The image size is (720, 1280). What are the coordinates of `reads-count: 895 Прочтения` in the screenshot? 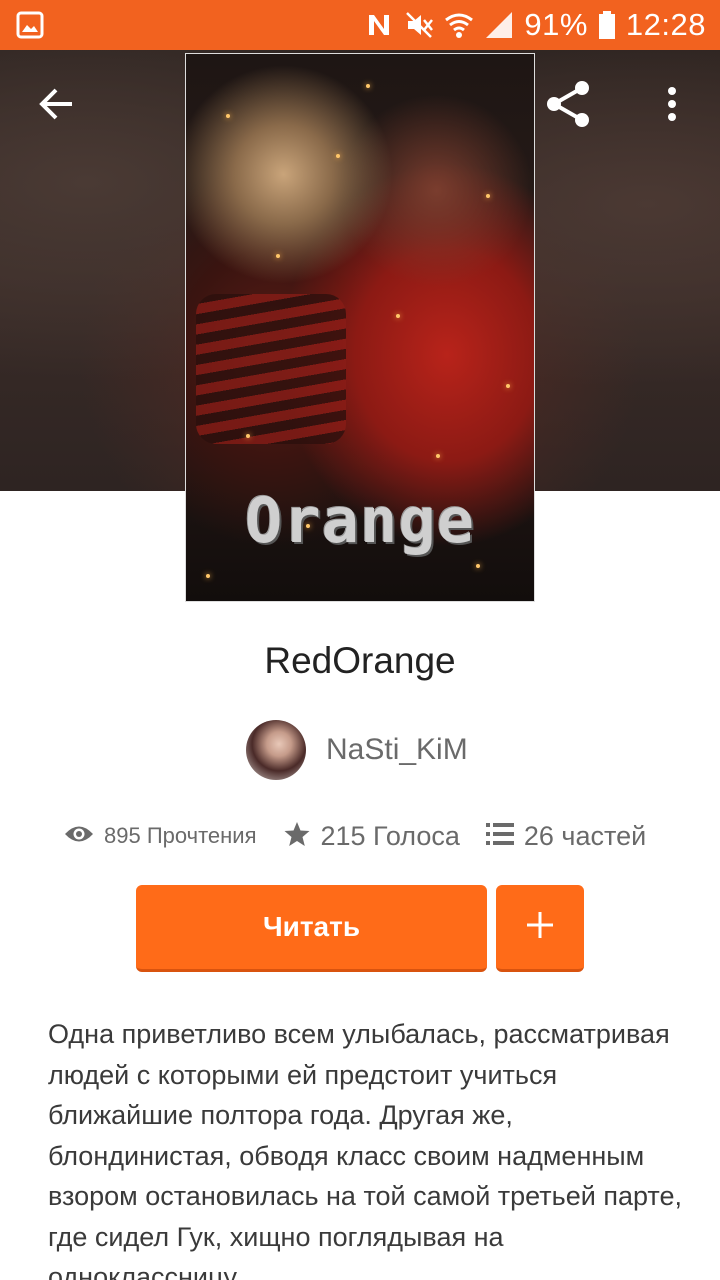 It's located at (180, 835).